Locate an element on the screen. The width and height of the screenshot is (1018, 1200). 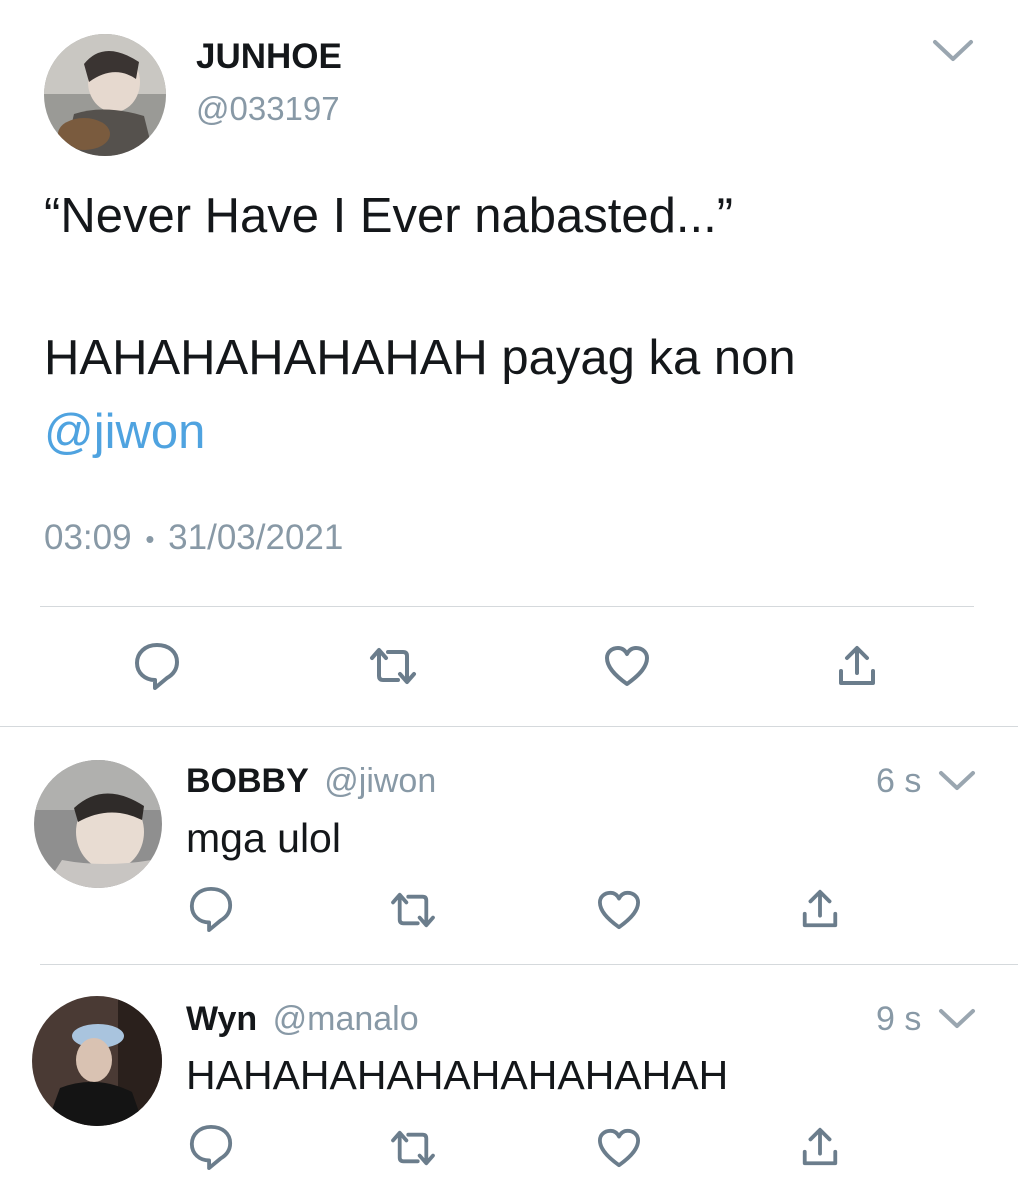
tweet-time: 03:09 is located at coordinates (88, 537).